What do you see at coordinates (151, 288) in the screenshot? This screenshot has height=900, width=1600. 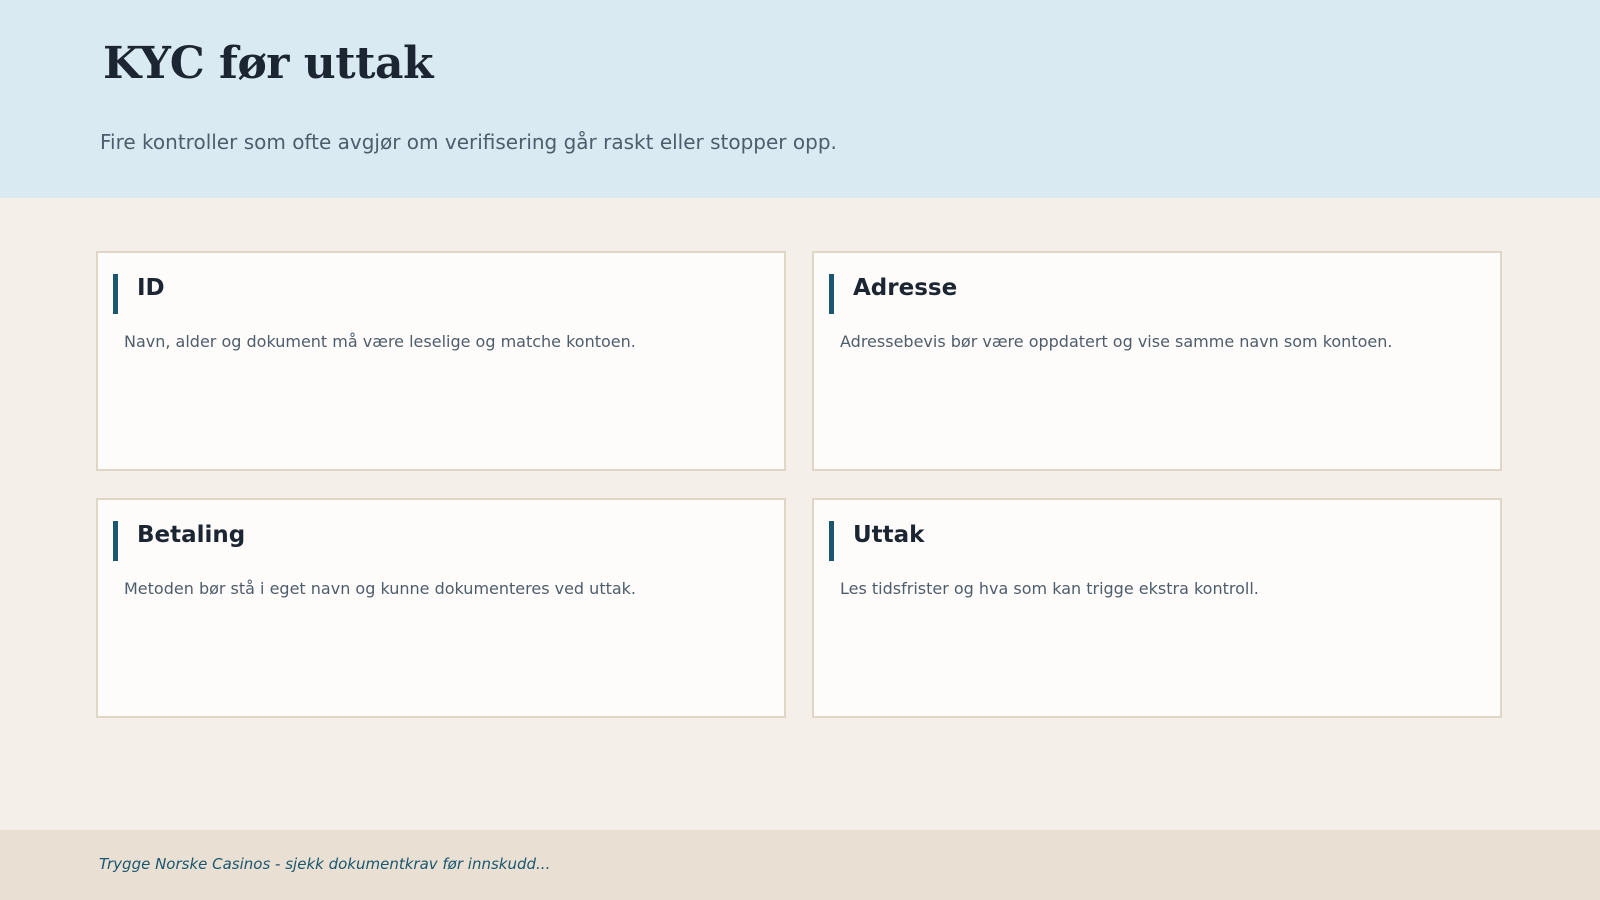 I see `card-title: ID` at bounding box center [151, 288].